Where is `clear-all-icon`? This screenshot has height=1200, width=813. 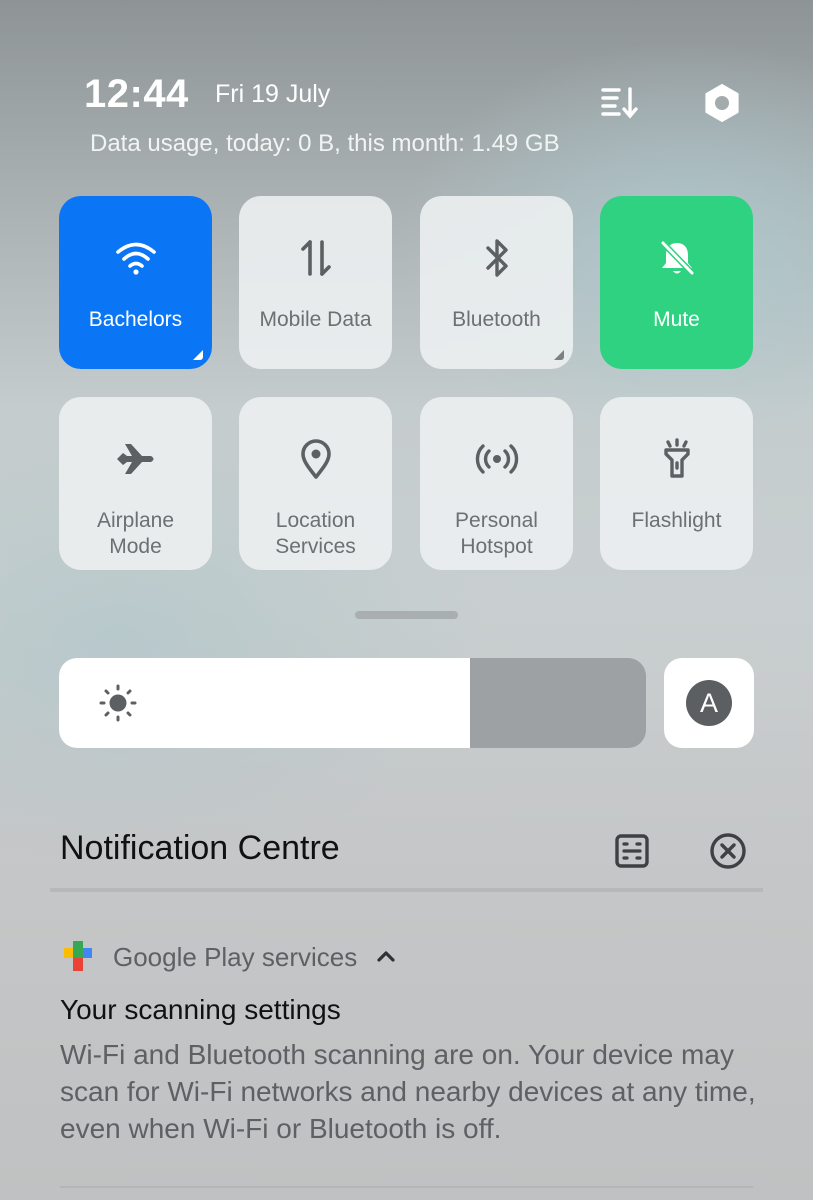 clear-all-icon is located at coordinates (728, 851).